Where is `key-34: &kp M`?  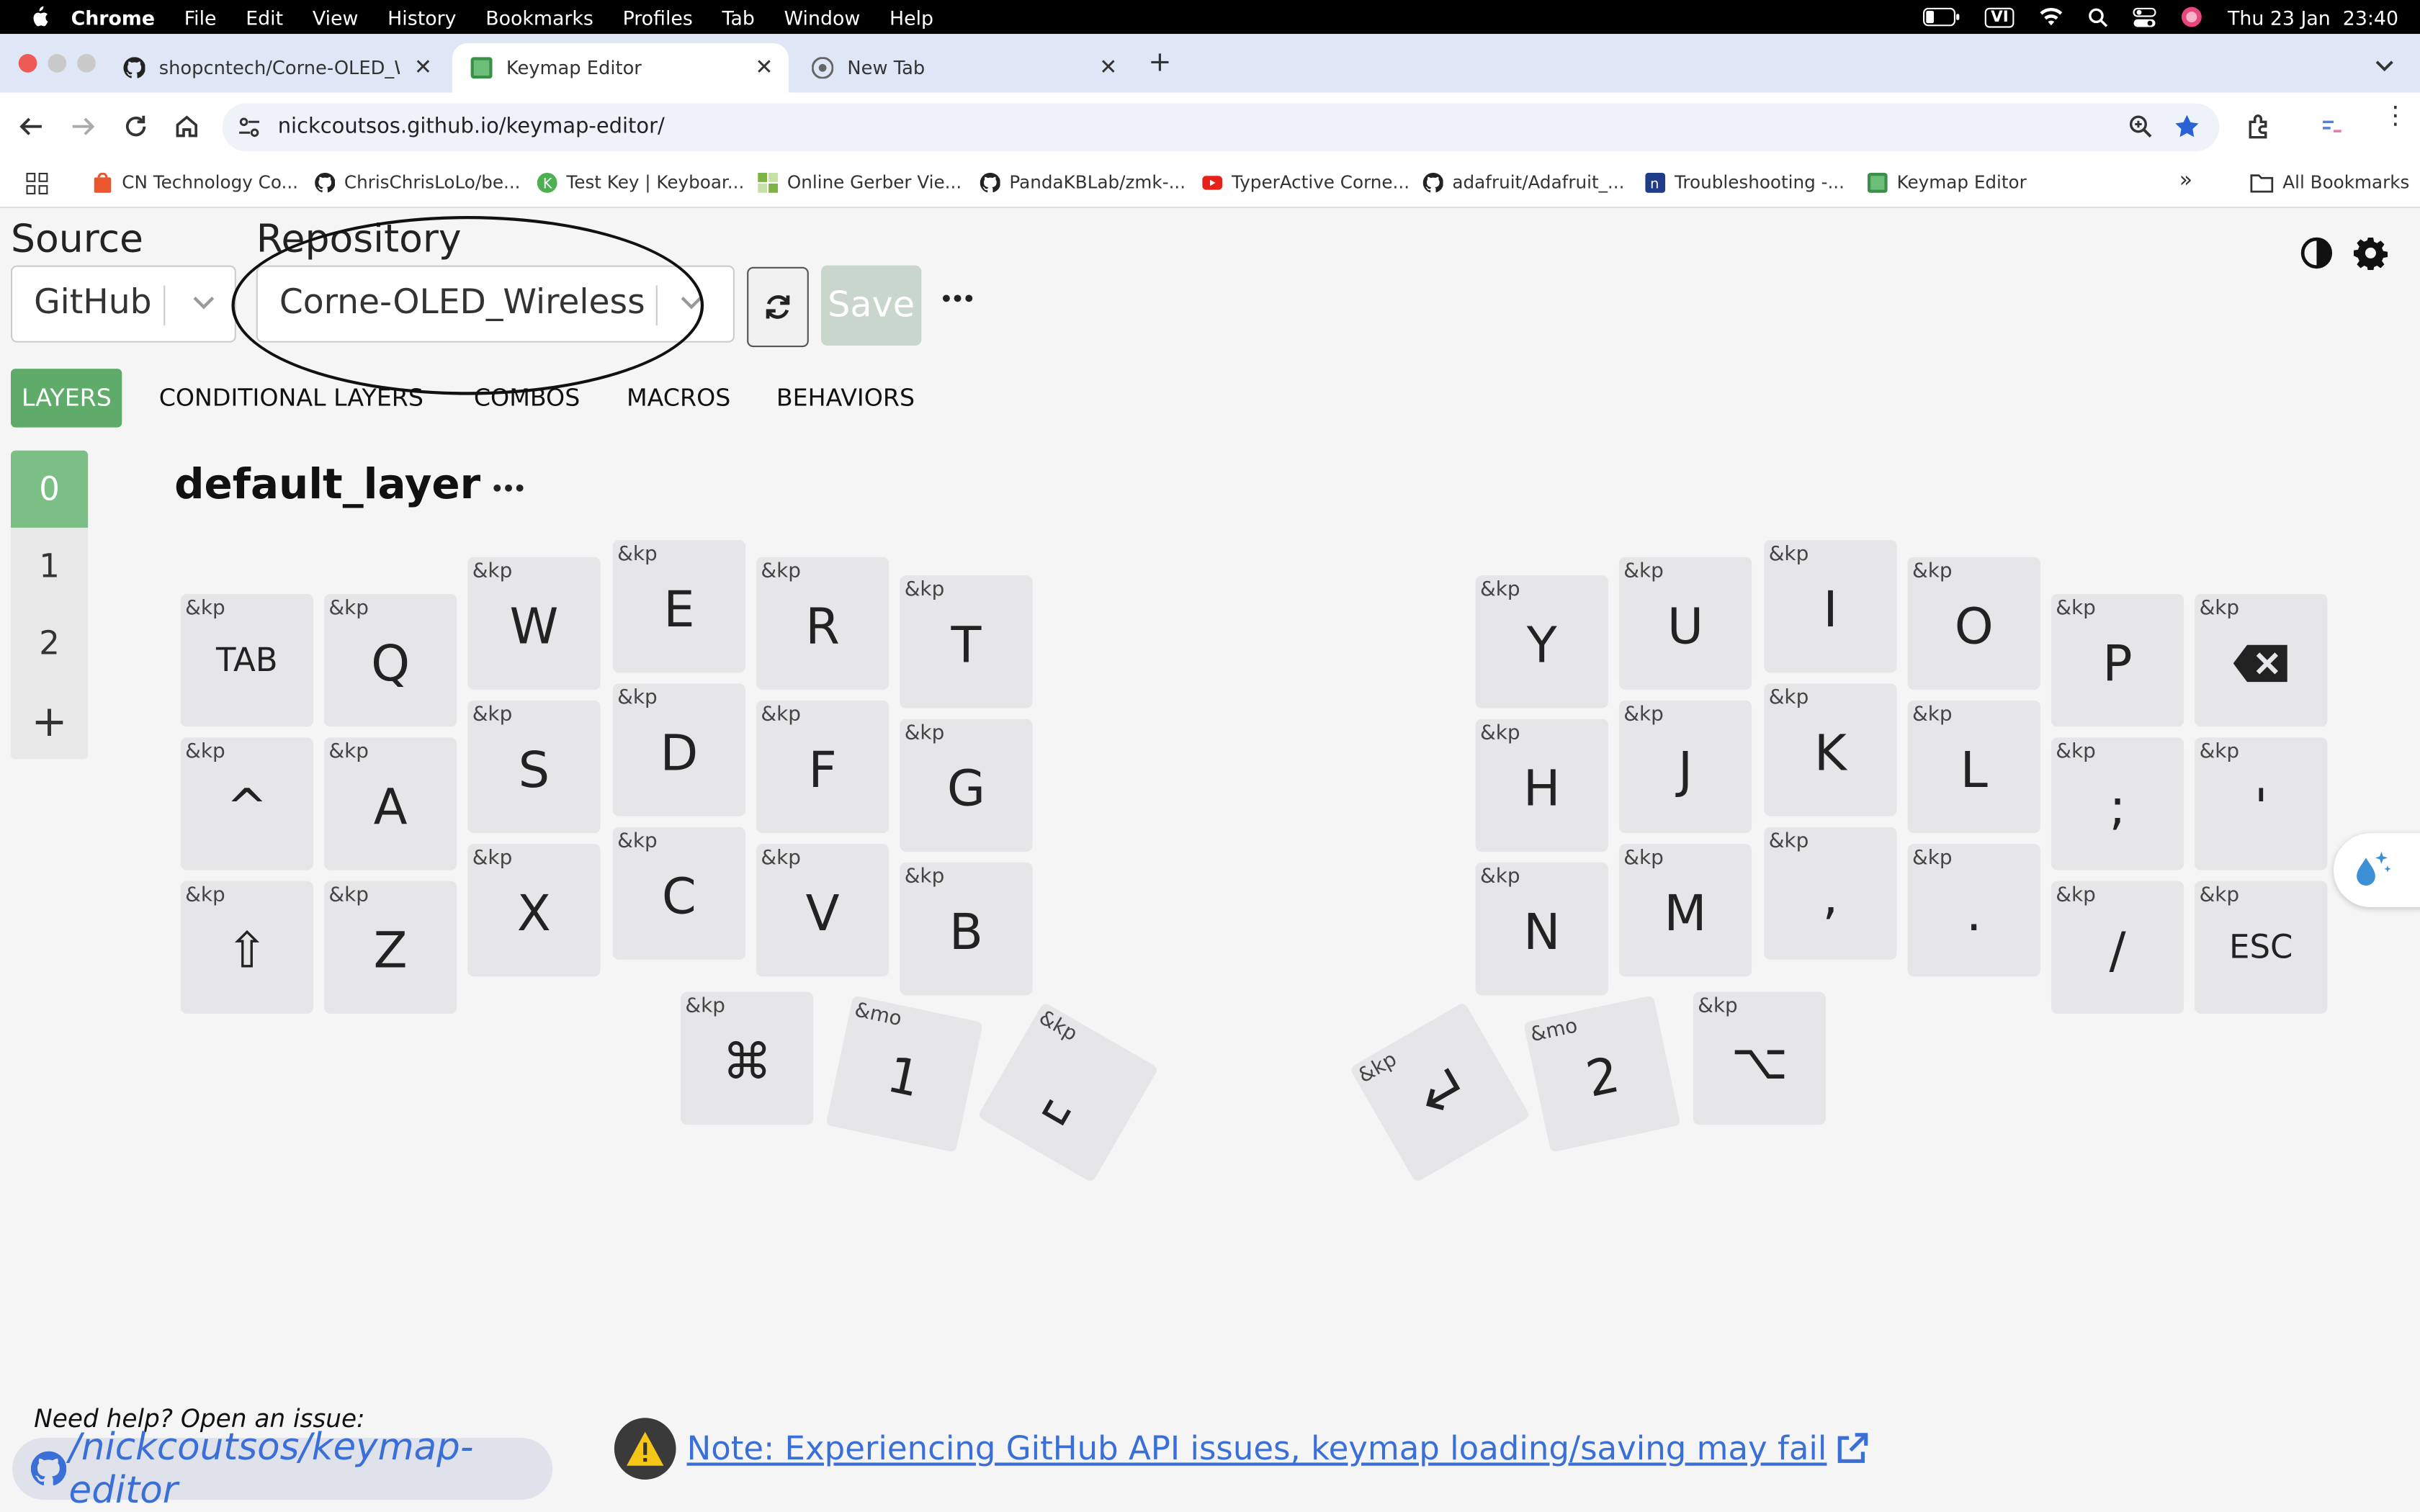
key-34: &kp M is located at coordinates (1685, 910).